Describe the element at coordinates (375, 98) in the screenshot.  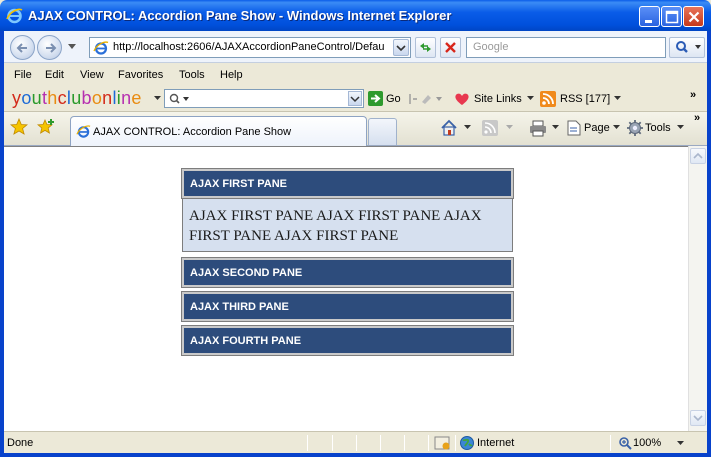
I see `go-arrow-icon` at that location.